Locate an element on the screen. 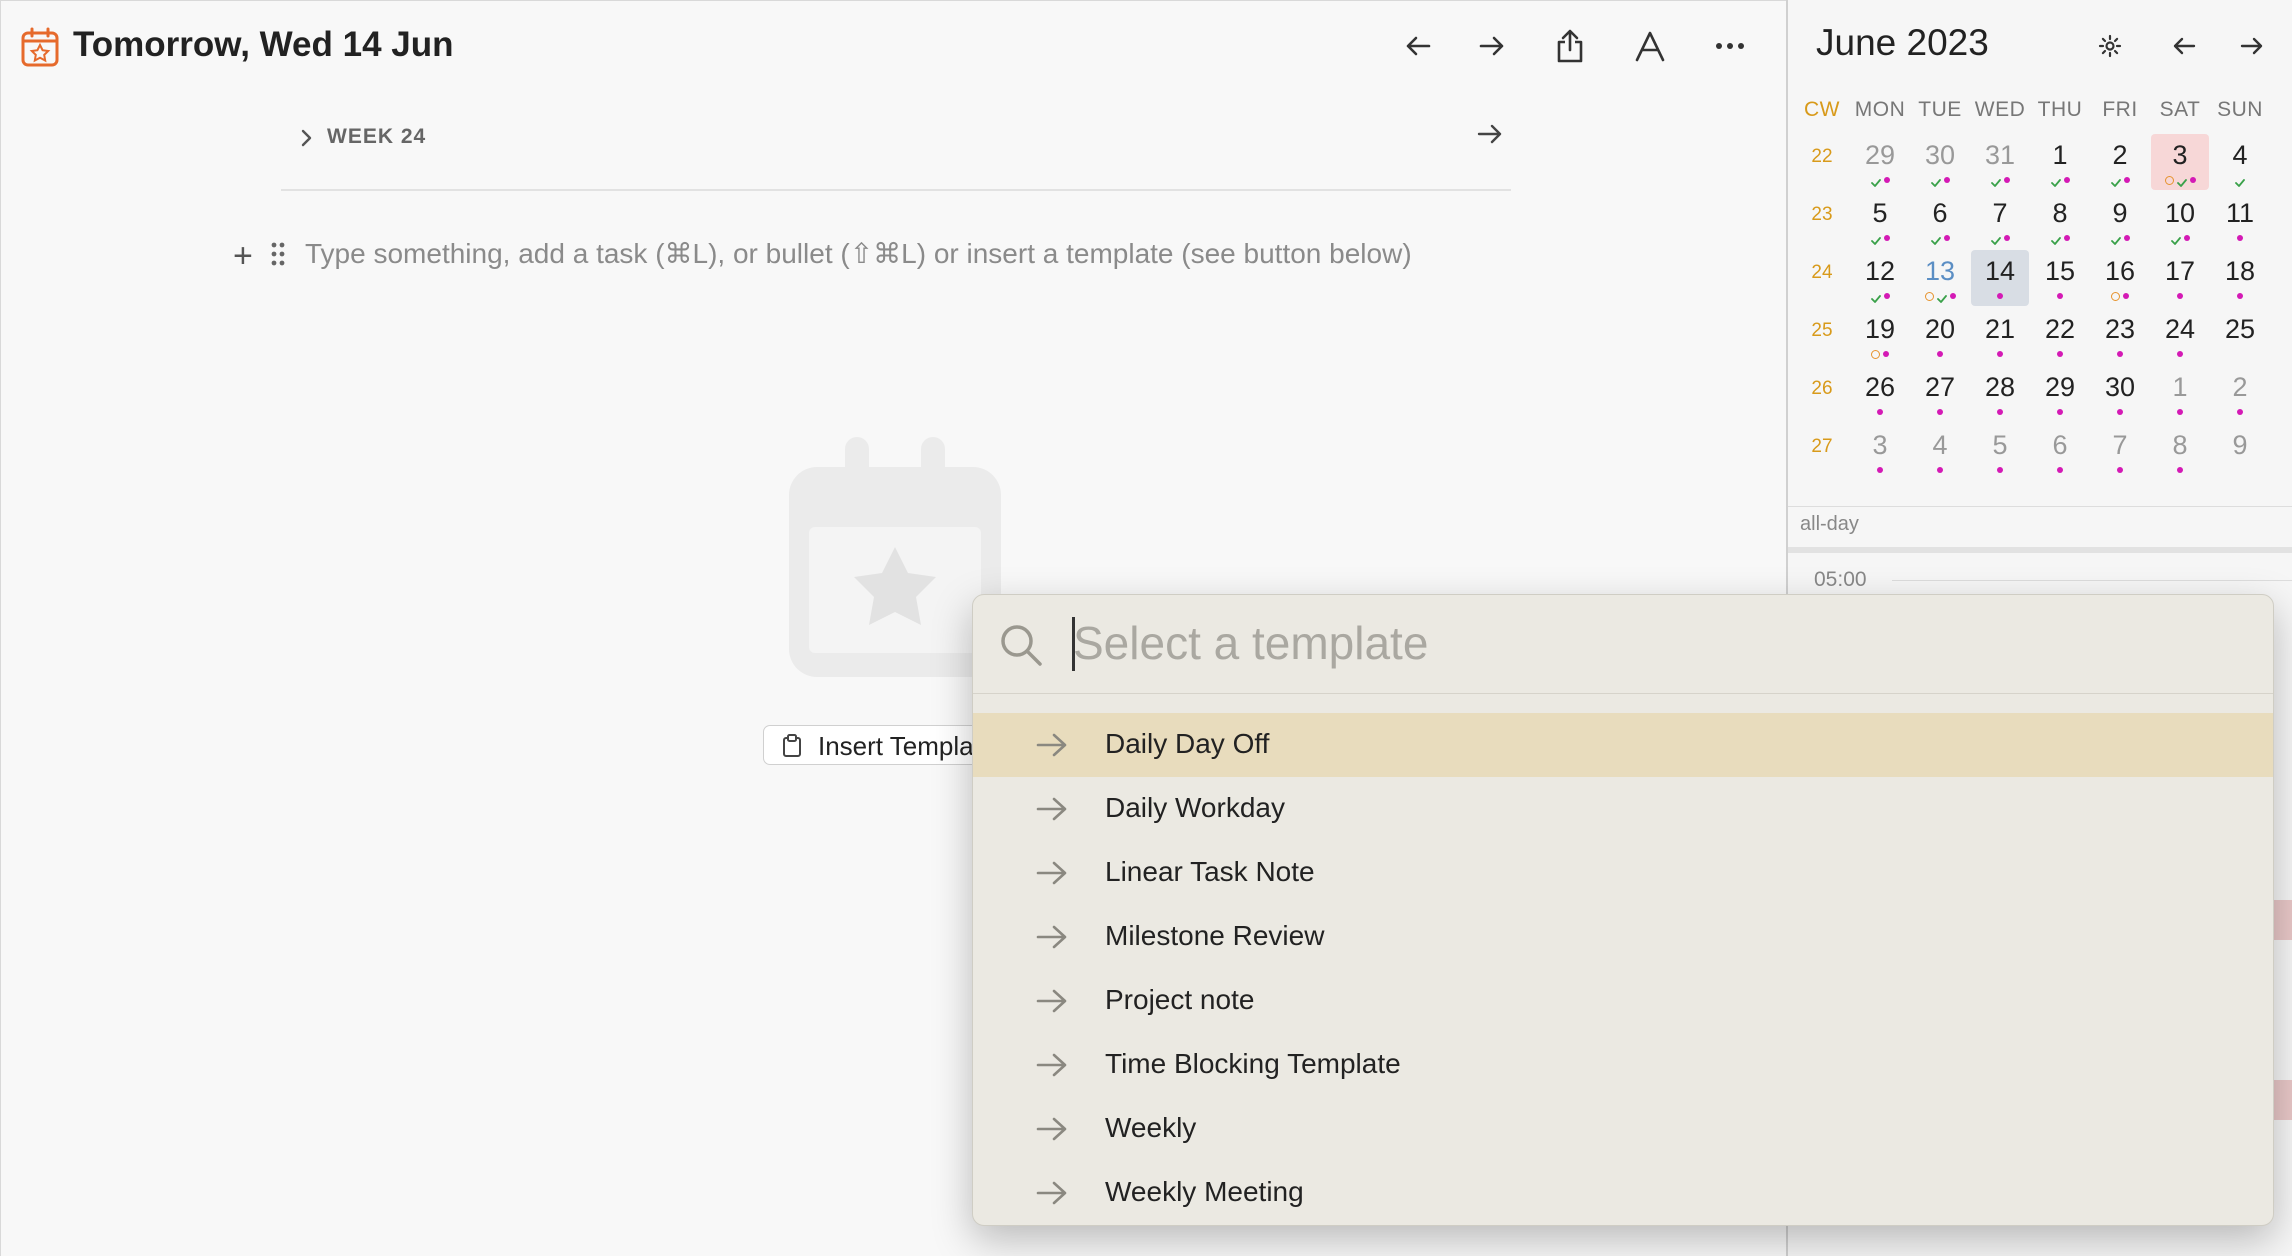 The width and height of the screenshot is (2292, 1256). next-month-button is located at coordinates (2252, 46).